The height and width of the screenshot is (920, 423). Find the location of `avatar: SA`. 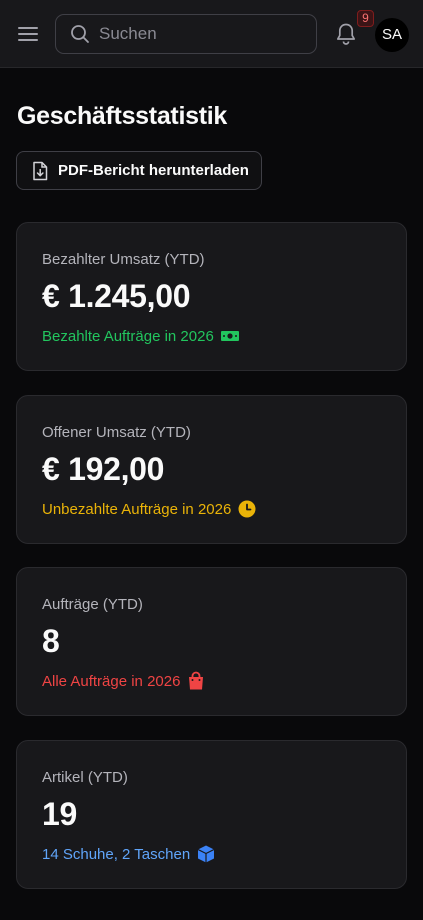

avatar: SA is located at coordinates (392, 35).